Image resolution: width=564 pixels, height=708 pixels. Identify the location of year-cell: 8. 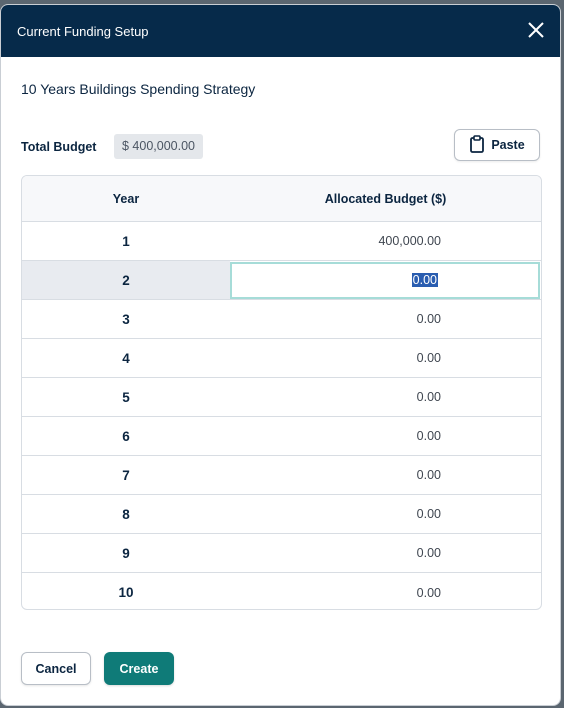
(126, 514).